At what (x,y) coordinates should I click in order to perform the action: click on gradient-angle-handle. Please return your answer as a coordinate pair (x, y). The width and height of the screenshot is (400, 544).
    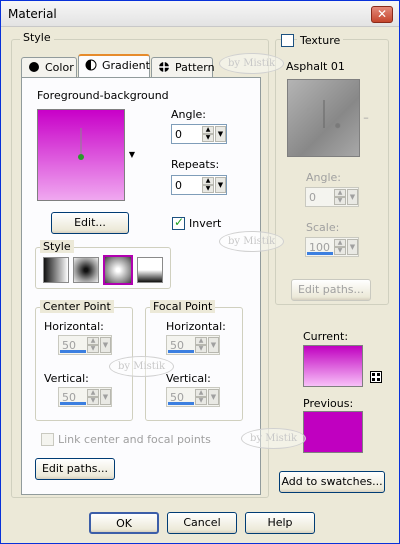
    Looking at the image, I should click on (82, 156).